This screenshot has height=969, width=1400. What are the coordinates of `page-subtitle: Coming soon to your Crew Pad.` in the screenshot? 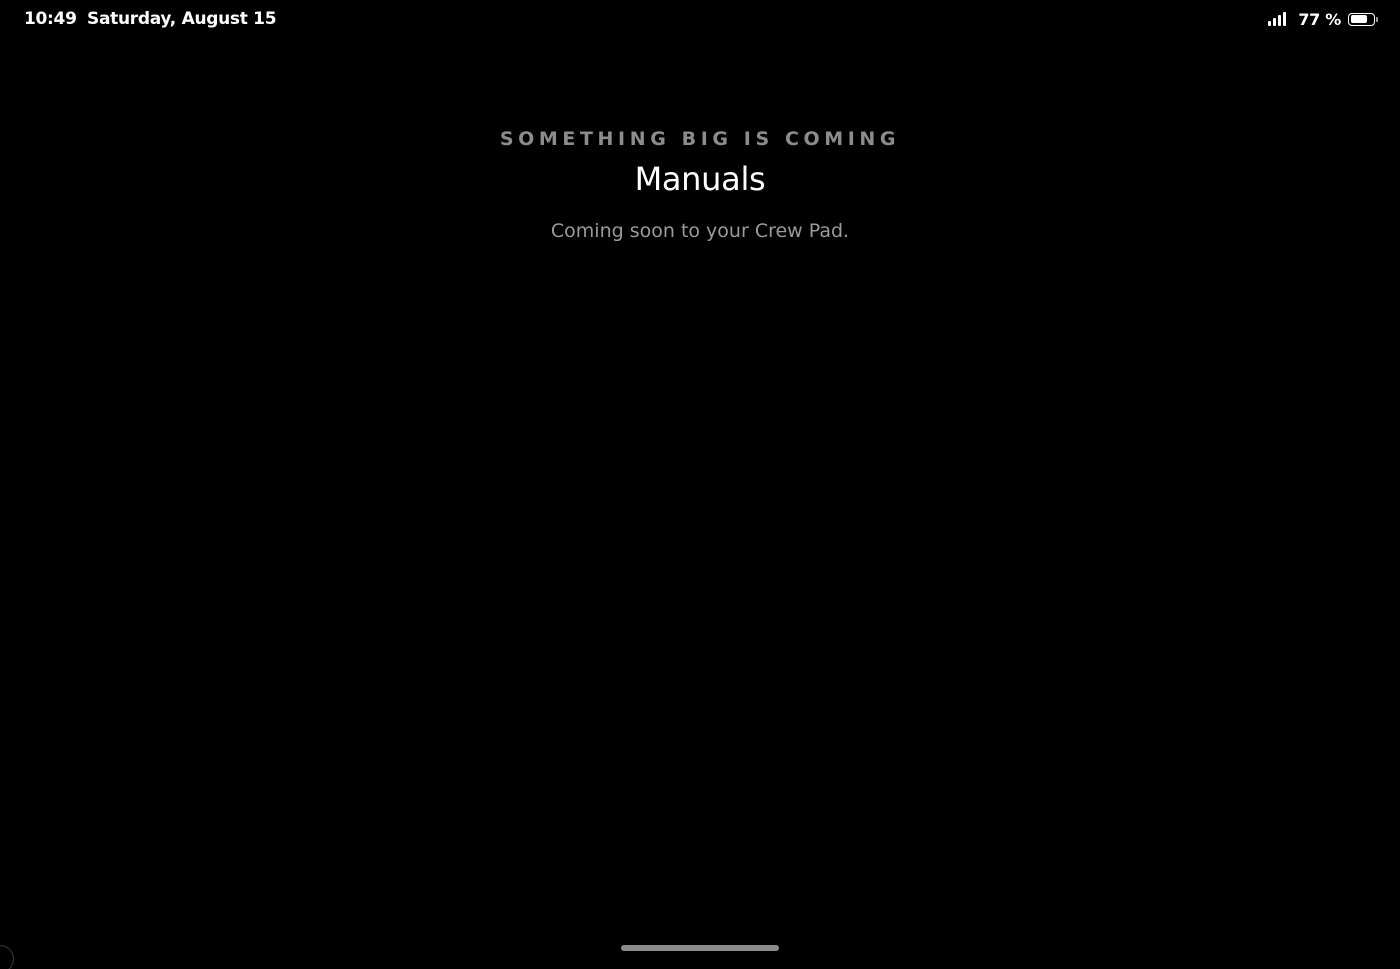 It's located at (700, 231).